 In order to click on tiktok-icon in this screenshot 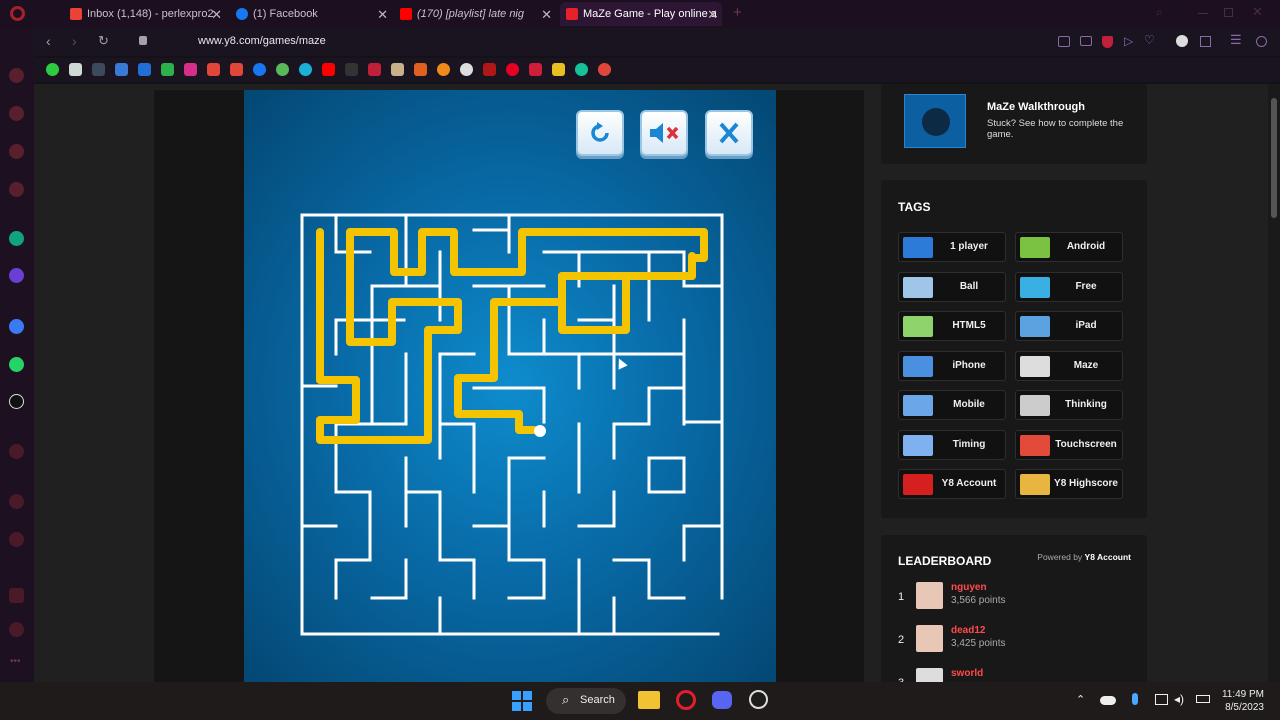, I will do `click(16, 401)`.